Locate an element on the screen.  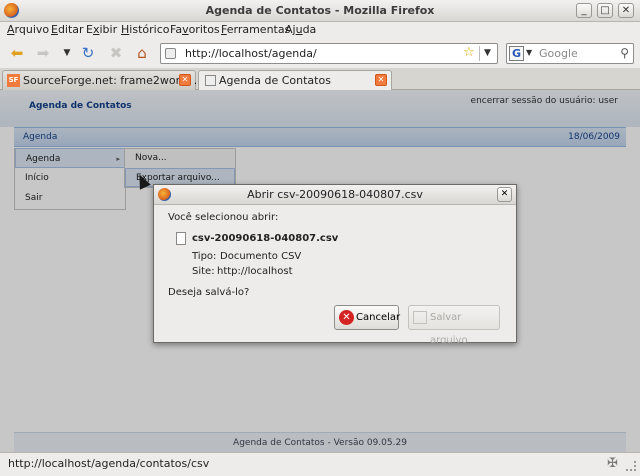
resize-grip-icon is located at coordinates (631, 466).